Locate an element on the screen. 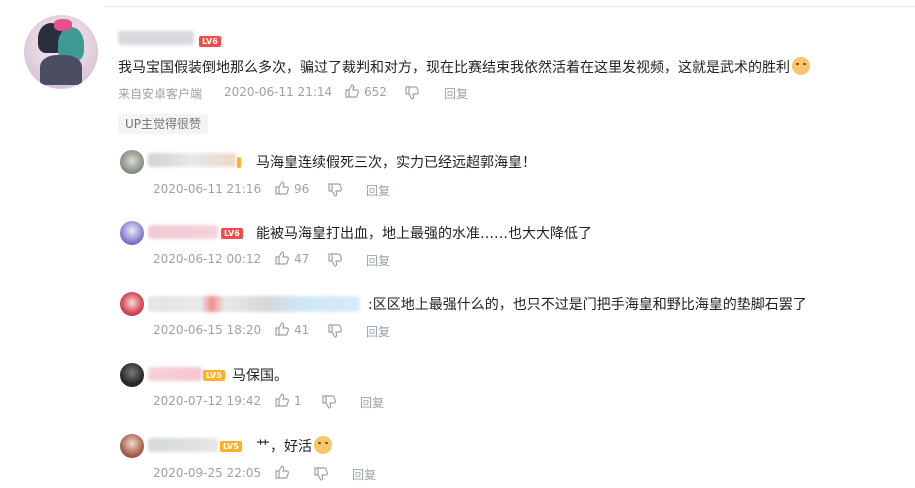 The width and height of the screenshot is (915, 488). timestamp: 2020-07-12 19:42 is located at coordinates (207, 401).